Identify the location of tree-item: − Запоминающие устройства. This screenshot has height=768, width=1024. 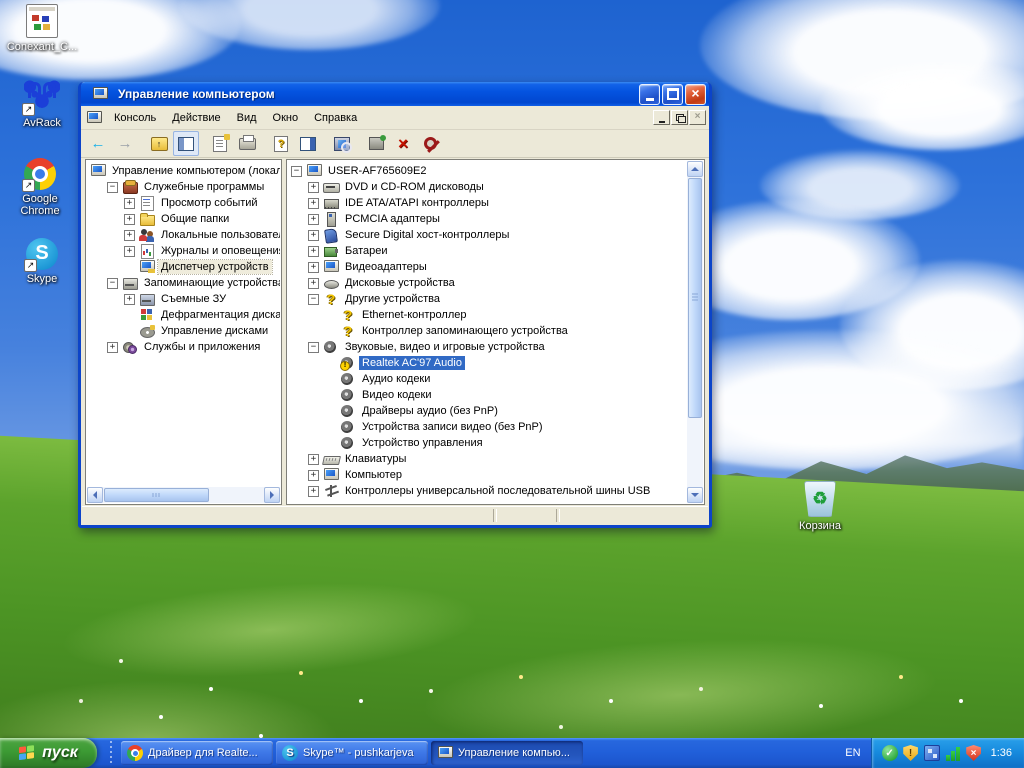
(184, 283).